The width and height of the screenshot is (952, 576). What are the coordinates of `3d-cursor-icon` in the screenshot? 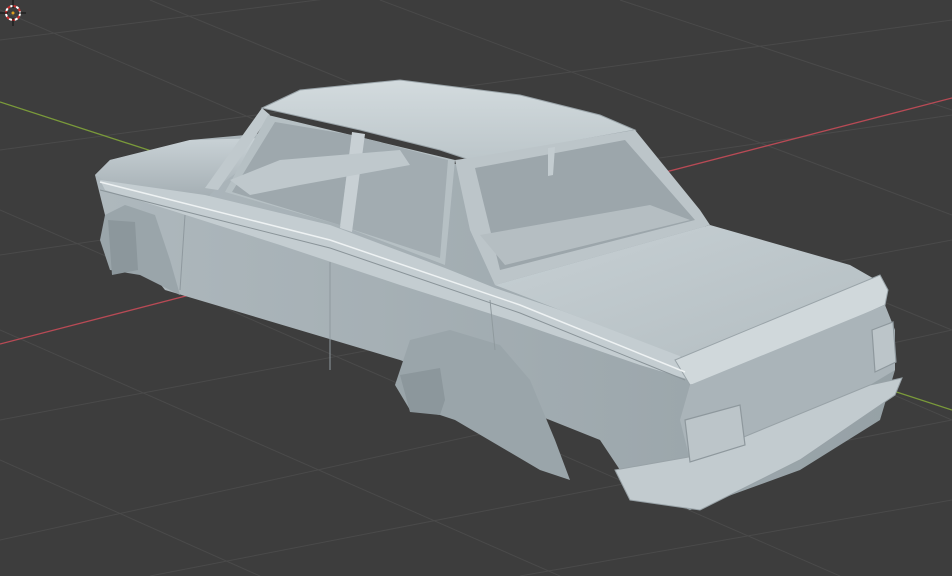 It's located at (13, 13).